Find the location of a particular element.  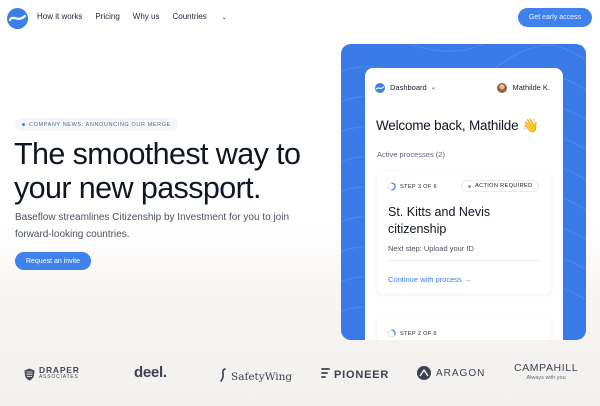

dashboard-menu-label: Dashboard is located at coordinates (408, 87).